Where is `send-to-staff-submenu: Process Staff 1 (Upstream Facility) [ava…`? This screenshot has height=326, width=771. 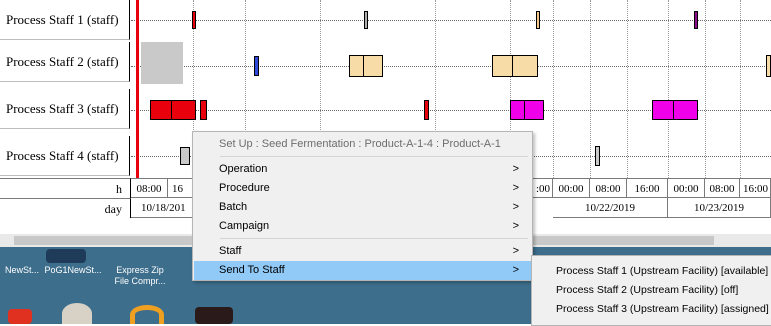
send-to-staff-submenu: Process Staff 1 (Upstream Facility) [ava… is located at coordinates (651, 290).